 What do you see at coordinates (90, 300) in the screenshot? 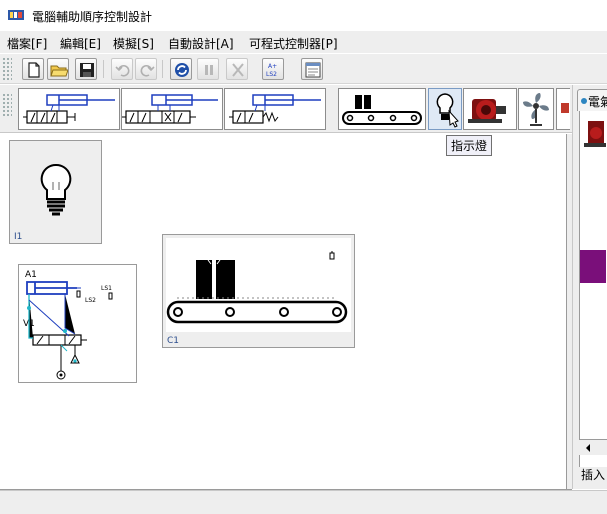
I see `switch-label-ls2: LS2` at bounding box center [90, 300].